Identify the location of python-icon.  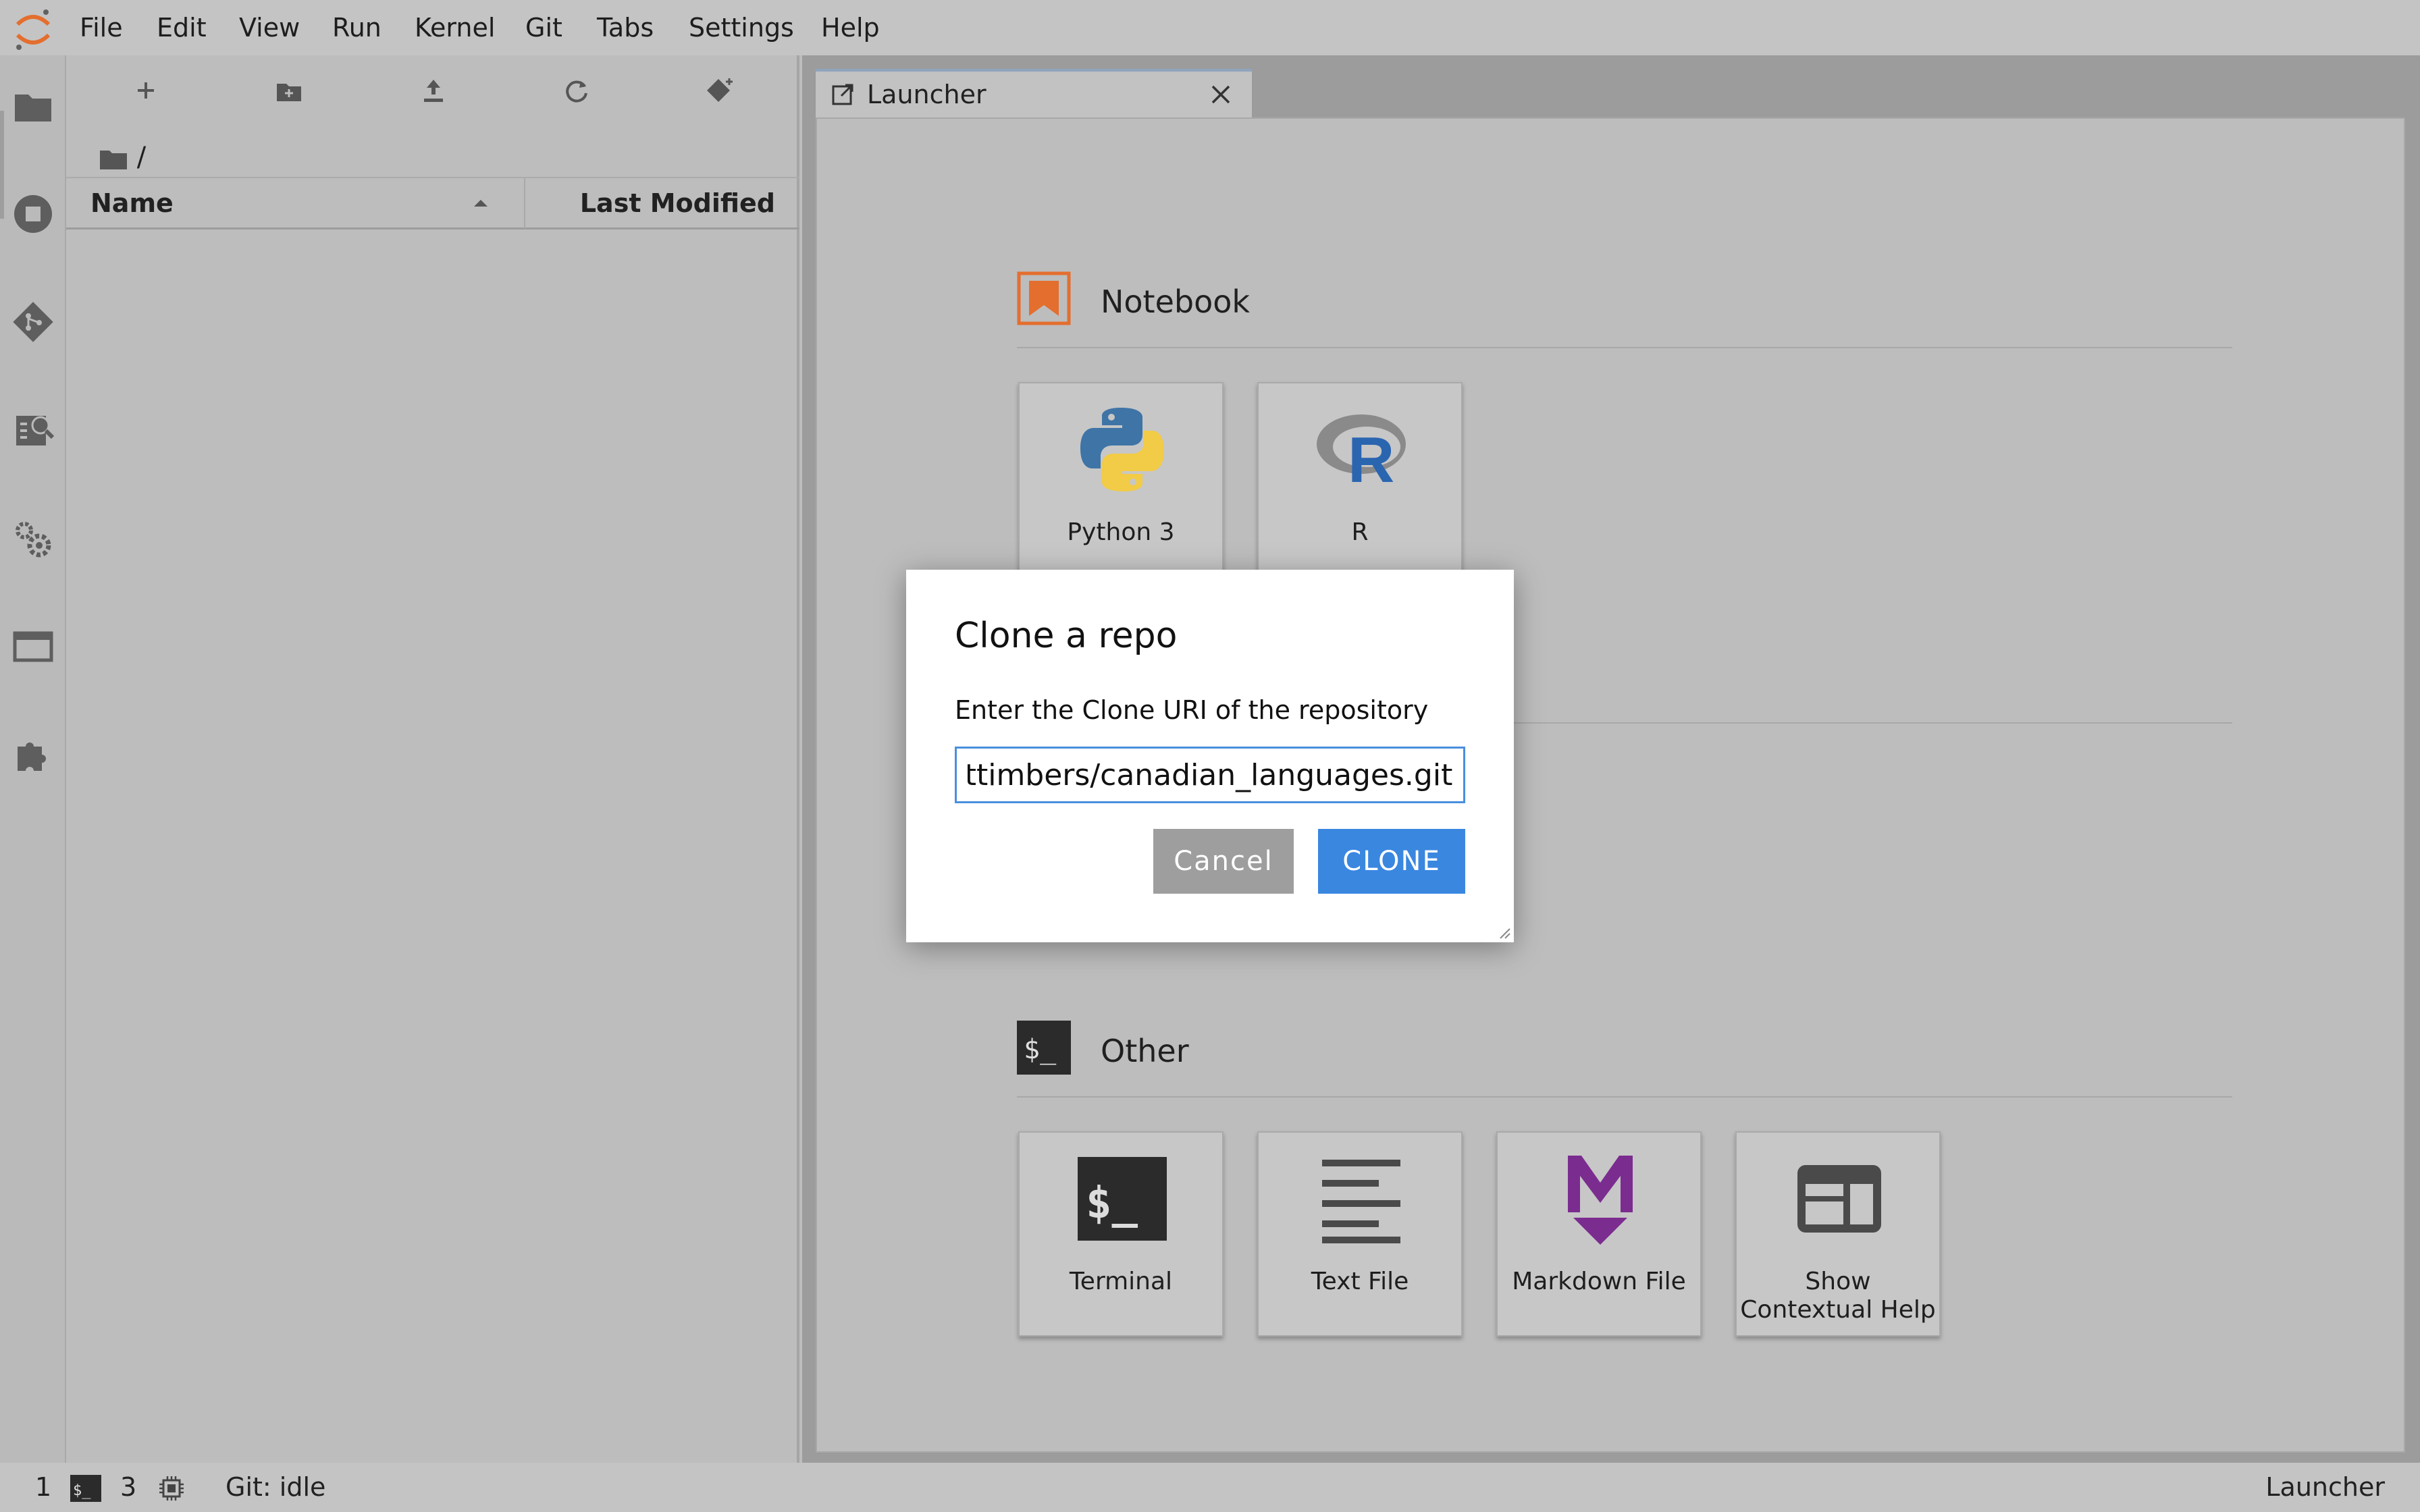
(1122, 449).